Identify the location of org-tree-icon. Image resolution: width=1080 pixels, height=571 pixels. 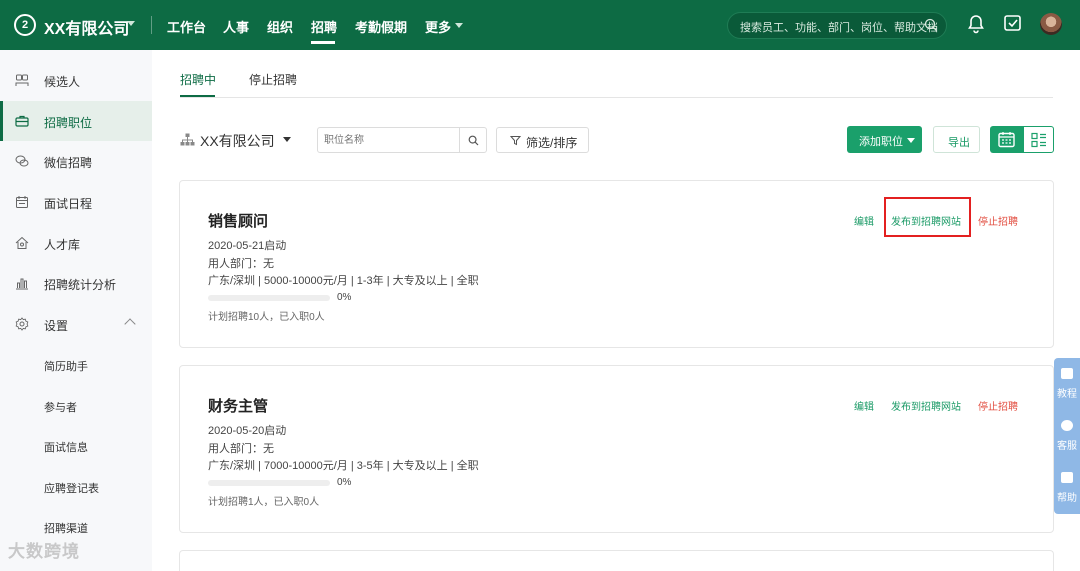
(187, 141).